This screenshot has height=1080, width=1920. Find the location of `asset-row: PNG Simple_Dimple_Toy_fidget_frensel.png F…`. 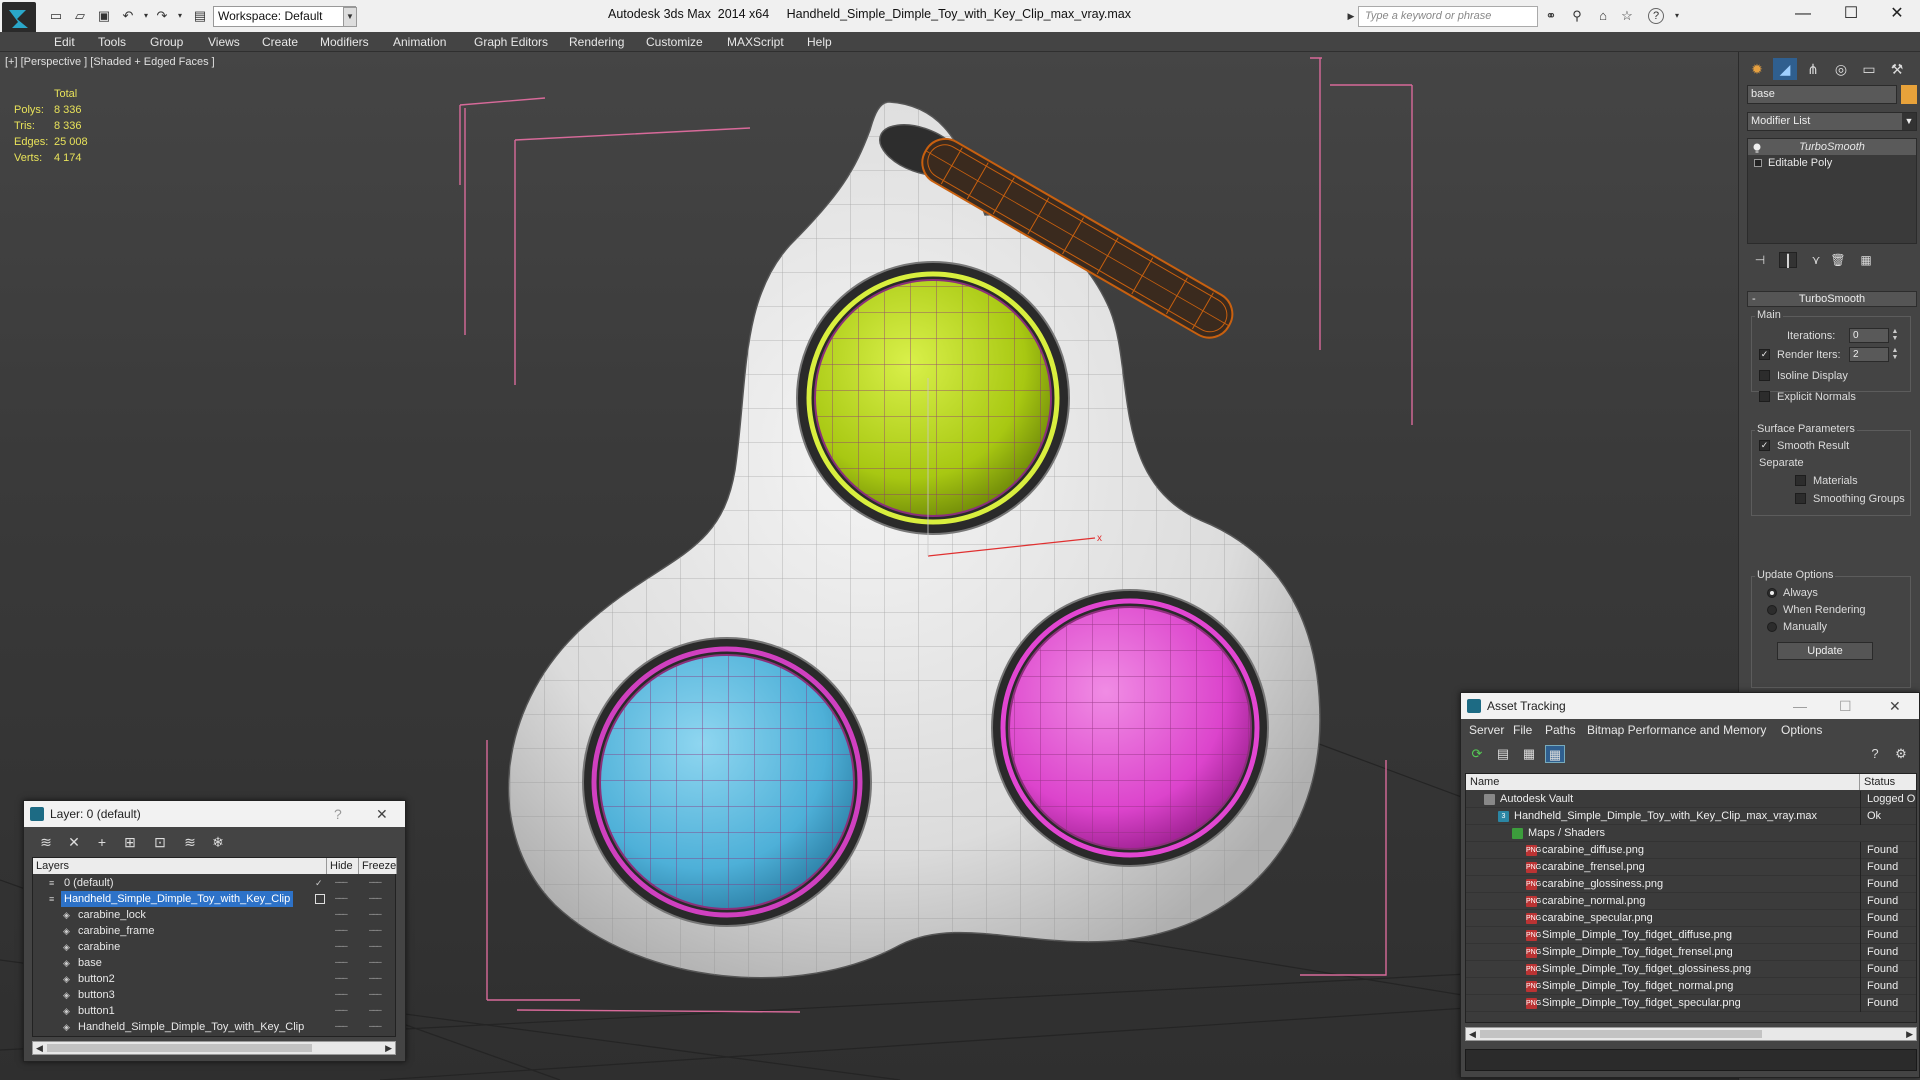

asset-row: PNG Simple_Dimple_Toy_fidget_frensel.png F… is located at coordinates (1691, 952).